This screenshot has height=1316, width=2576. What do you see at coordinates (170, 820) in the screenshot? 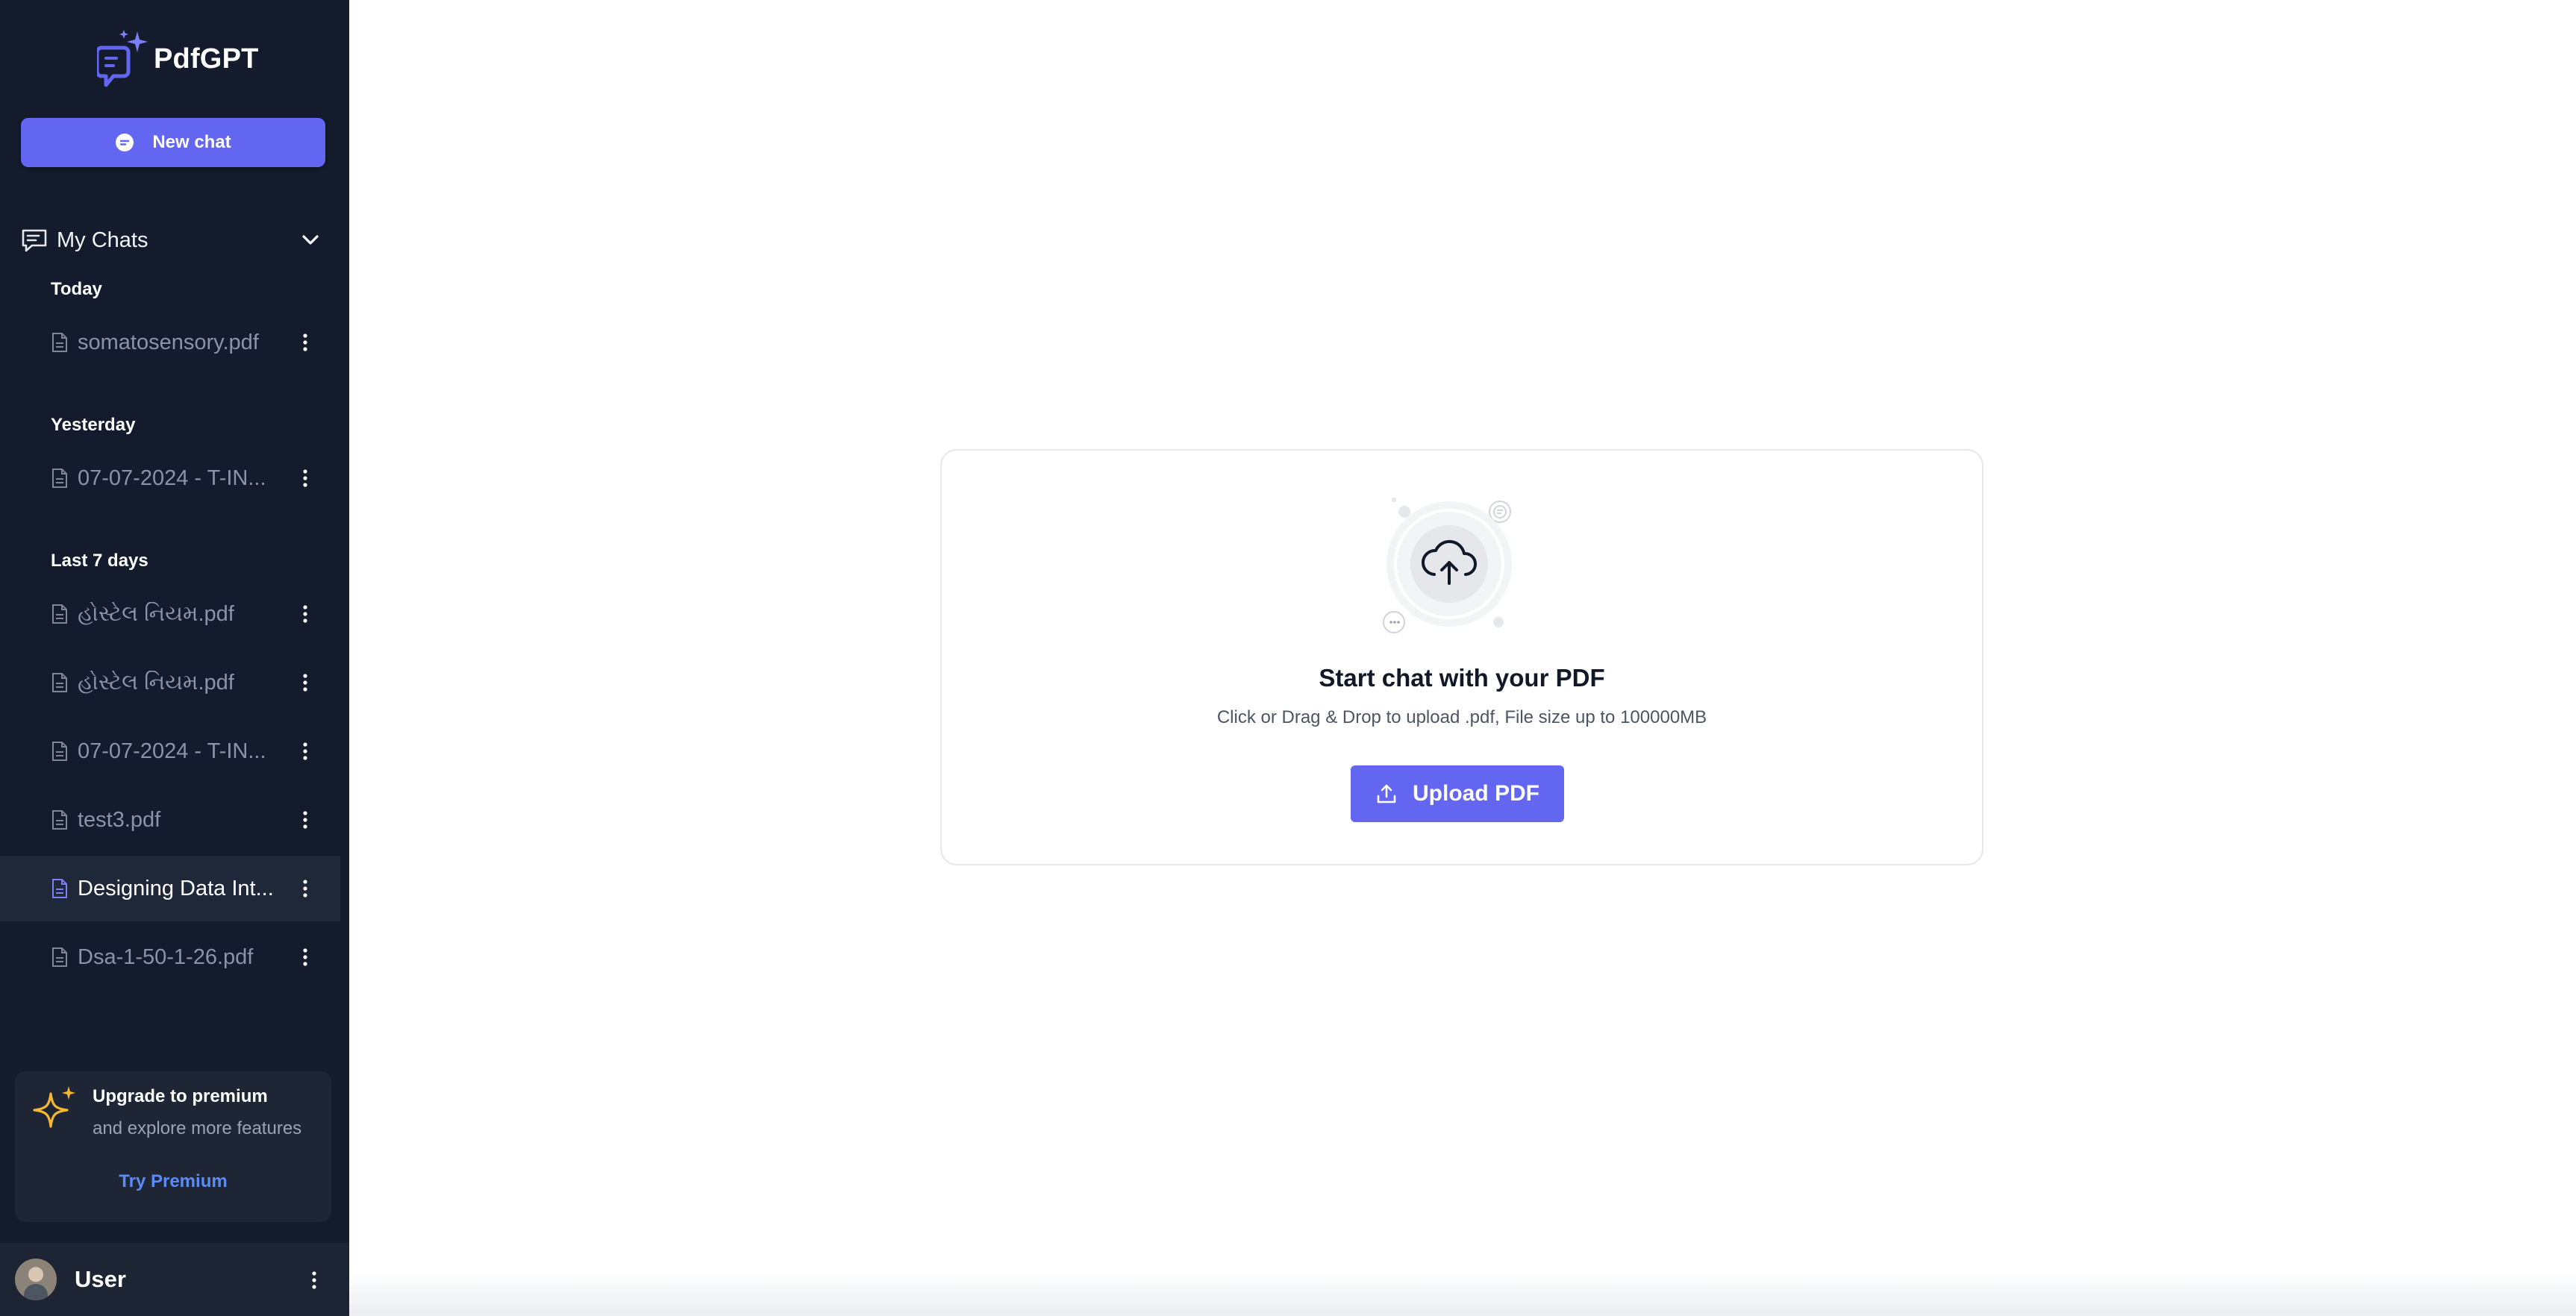
I see `chat-item: test3.pdf` at bounding box center [170, 820].